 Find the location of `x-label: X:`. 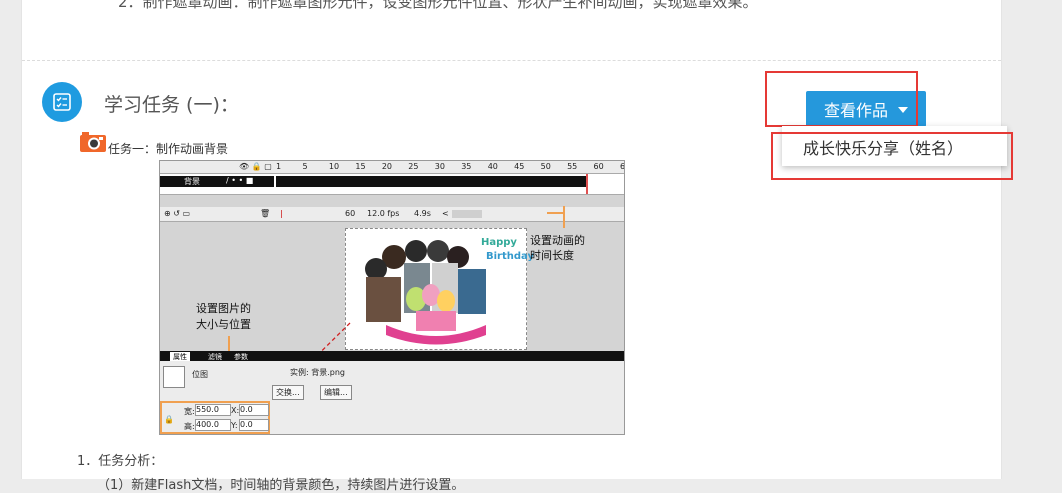

x-label: X: is located at coordinates (235, 410).